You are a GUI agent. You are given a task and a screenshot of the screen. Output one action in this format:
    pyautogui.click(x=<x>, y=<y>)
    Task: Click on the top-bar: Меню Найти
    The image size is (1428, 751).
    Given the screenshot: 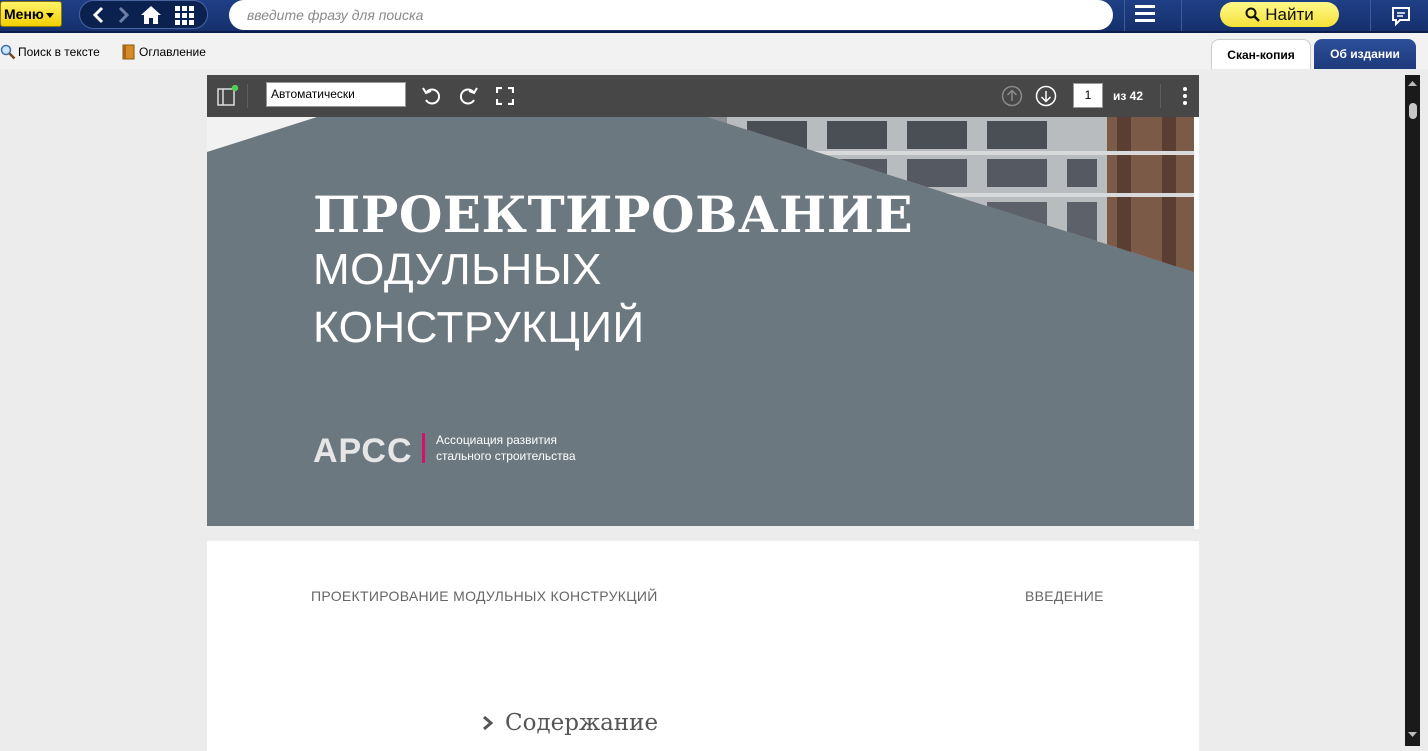 What is the action you would take?
    pyautogui.click(x=714, y=16)
    